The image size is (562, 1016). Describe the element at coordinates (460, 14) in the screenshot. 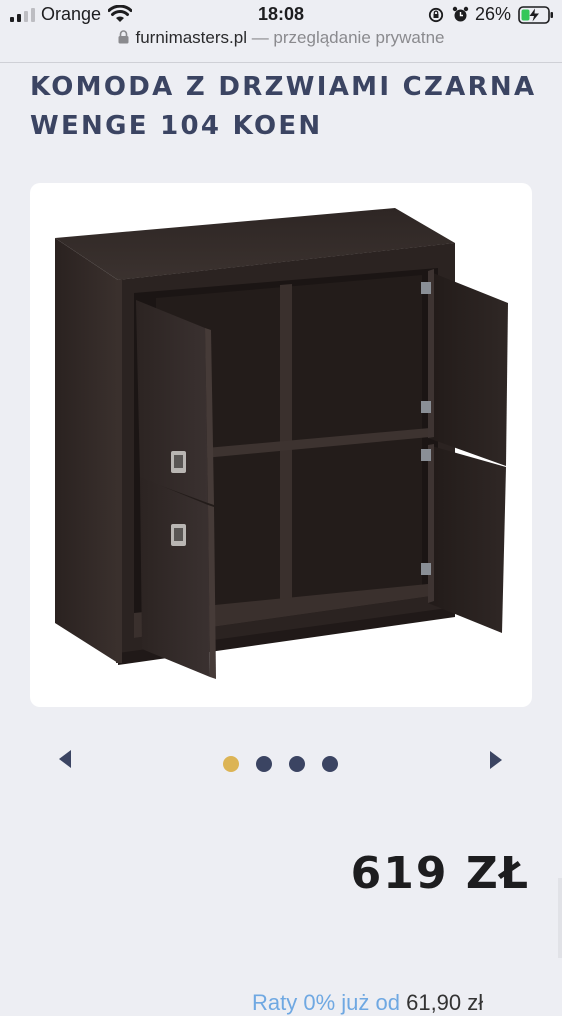

I see `alarm-icon` at that location.